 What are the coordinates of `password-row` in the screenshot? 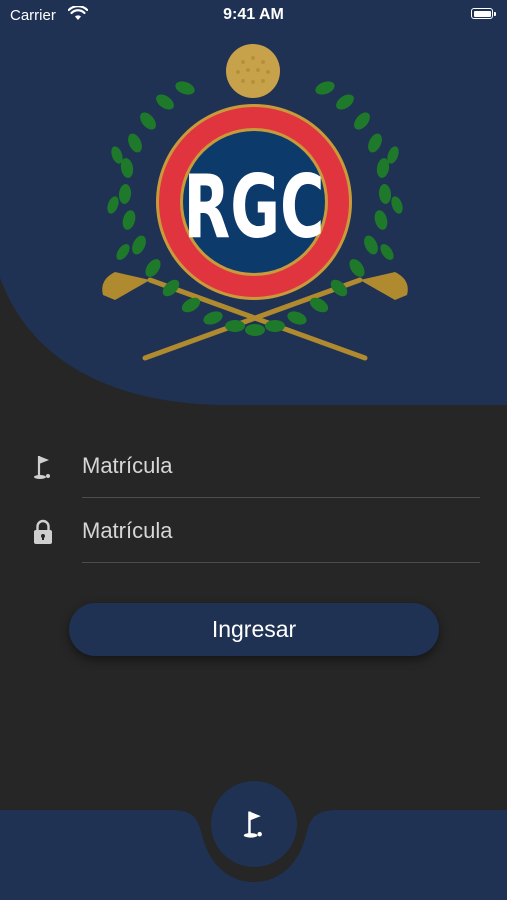 It's located at (254, 531).